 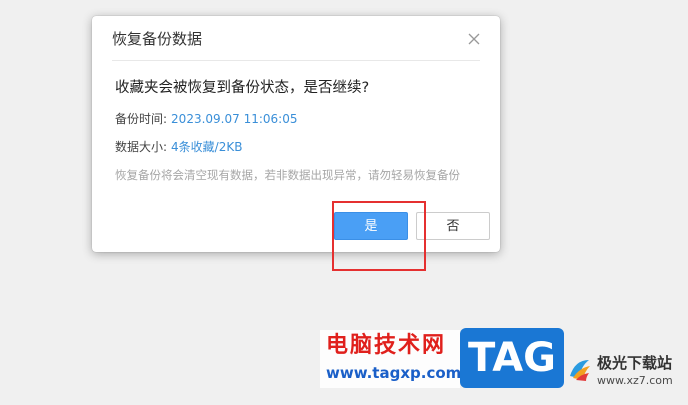 I want to click on backup-time-value: 2023.09.07 11:06:05, so click(x=234, y=119).